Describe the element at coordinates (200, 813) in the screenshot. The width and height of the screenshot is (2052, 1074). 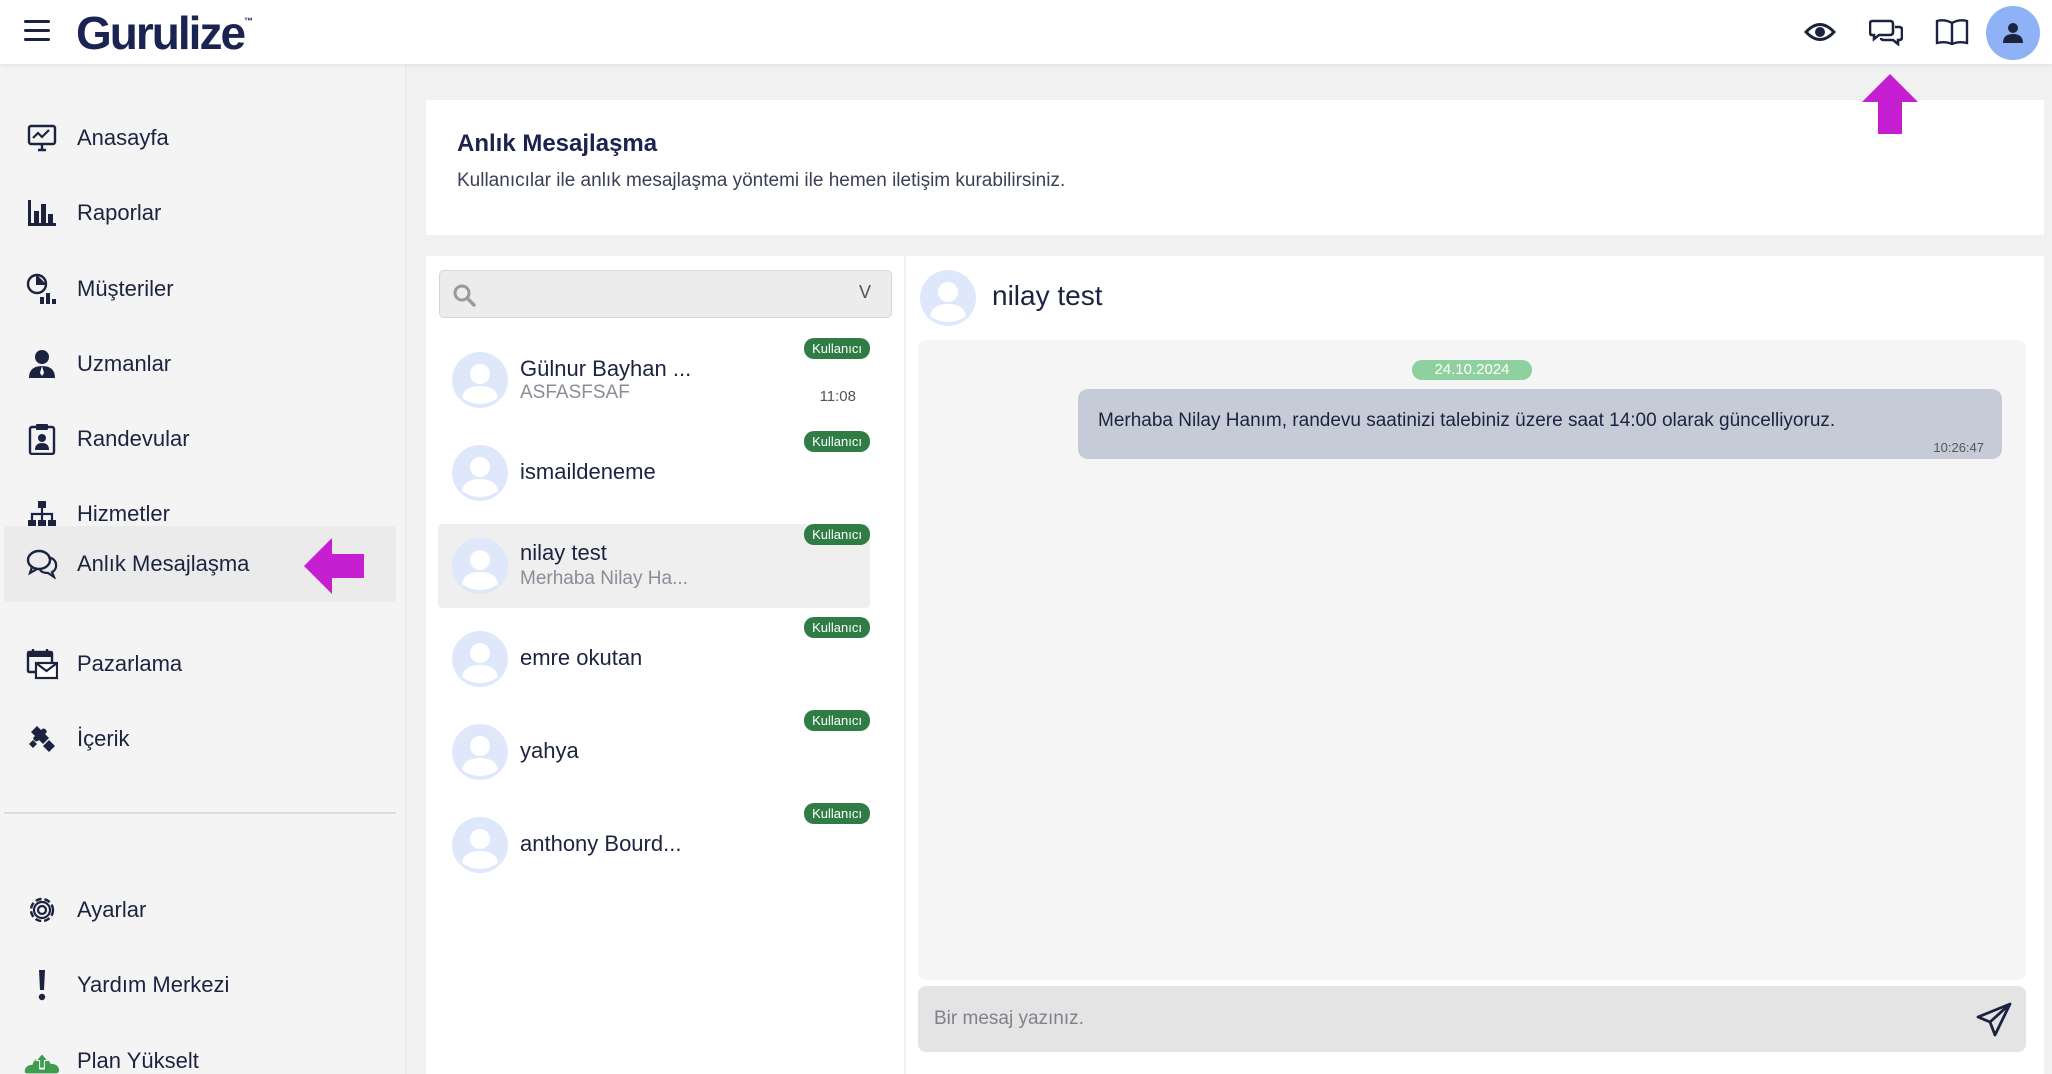
I see `sidebar-divider` at that location.